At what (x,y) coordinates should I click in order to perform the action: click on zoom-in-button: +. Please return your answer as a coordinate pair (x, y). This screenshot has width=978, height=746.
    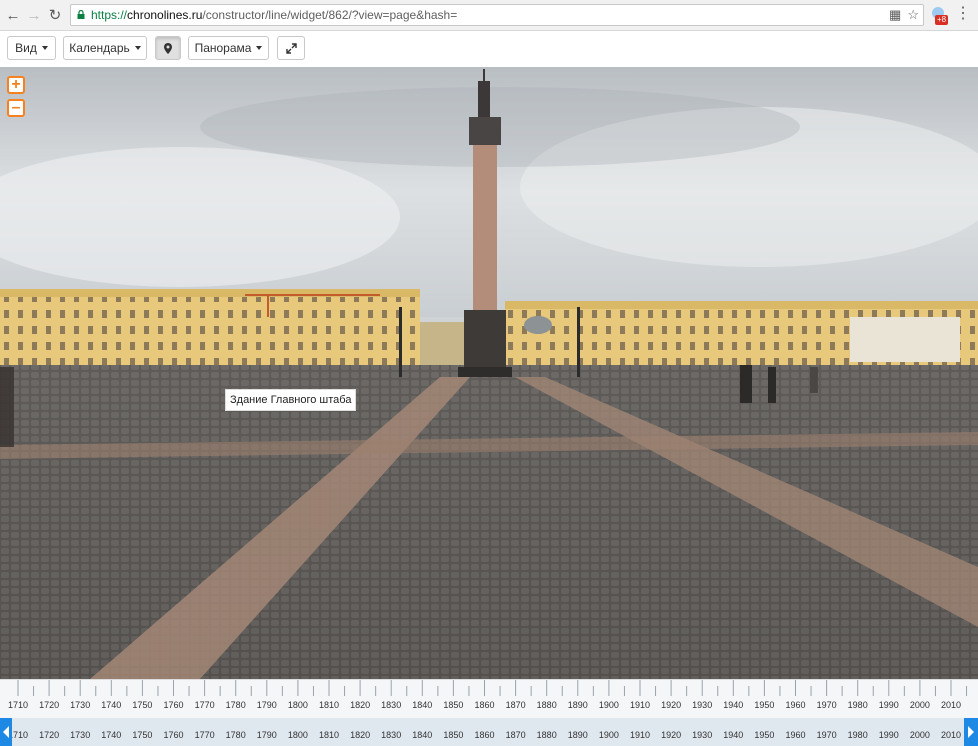
    Looking at the image, I should click on (16, 85).